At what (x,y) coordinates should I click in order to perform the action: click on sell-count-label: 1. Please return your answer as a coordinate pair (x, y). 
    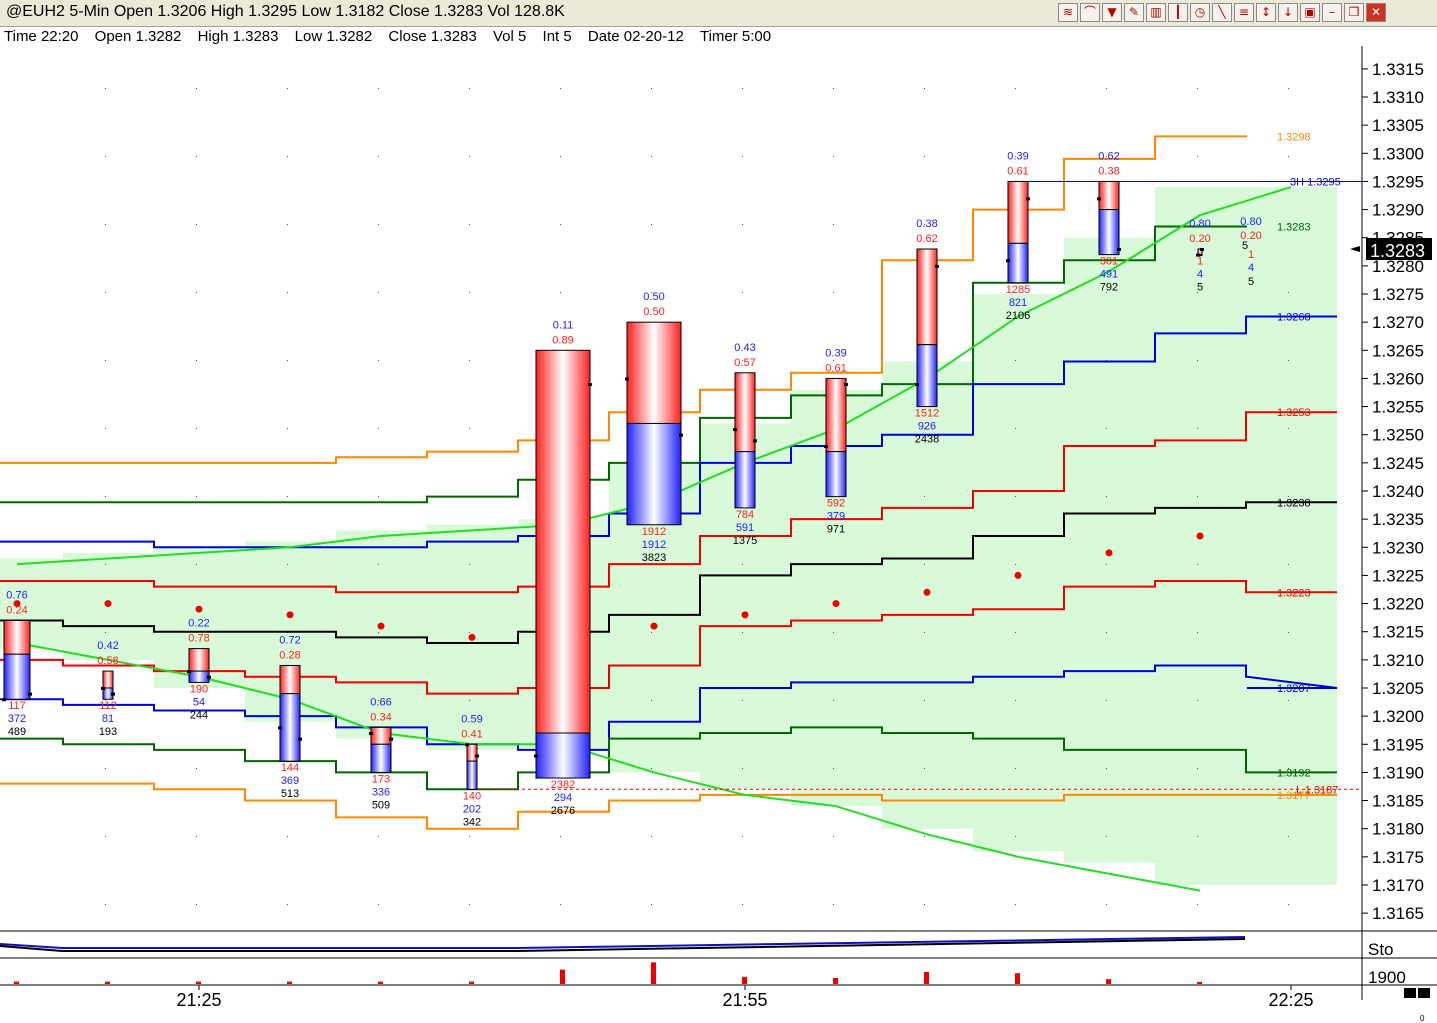
    Looking at the image, I should click on (1200, 262).